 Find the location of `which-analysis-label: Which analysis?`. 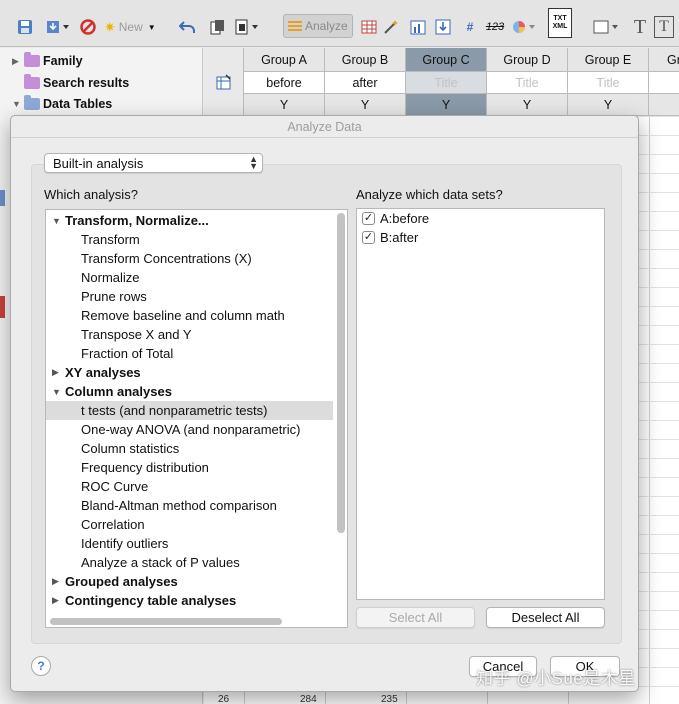

which-analysis-label: Which analysis? is located at coordinates (91, 194).